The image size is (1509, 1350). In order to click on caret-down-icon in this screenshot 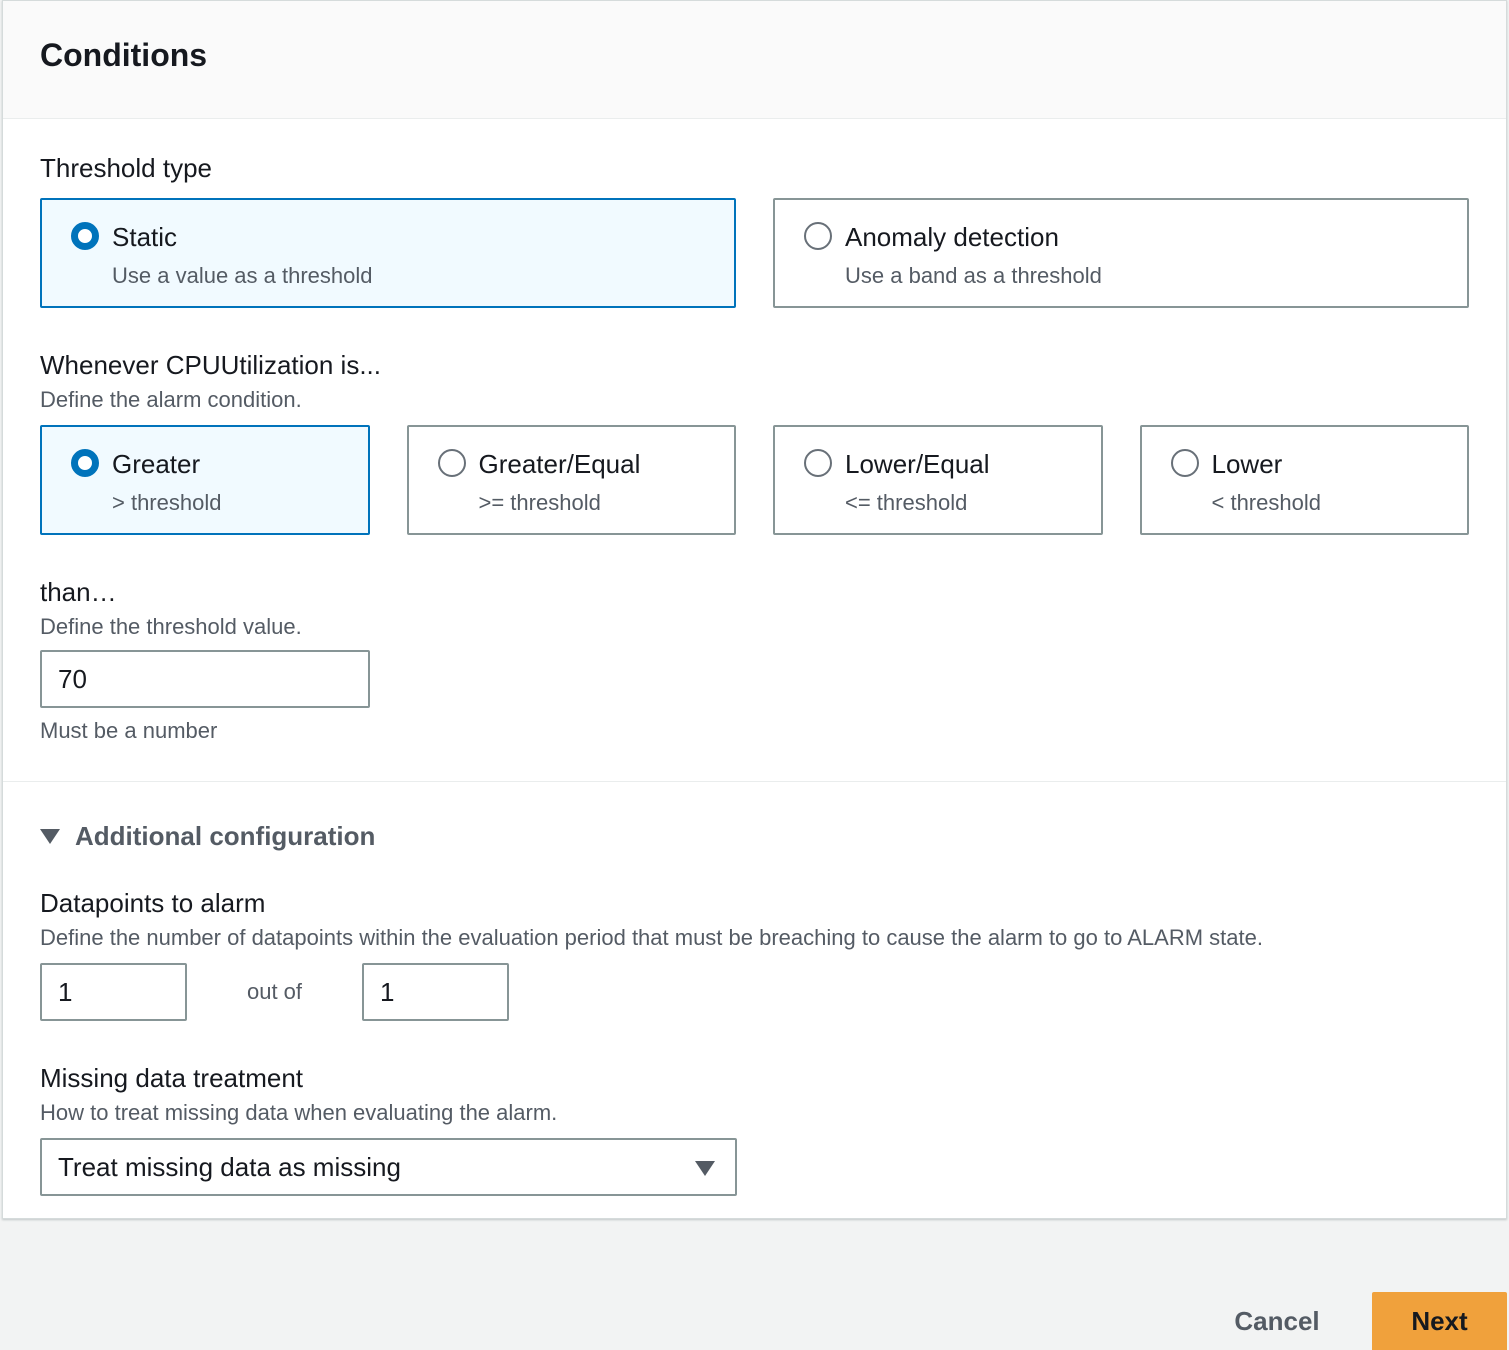, I will do `click(50, 836)`.